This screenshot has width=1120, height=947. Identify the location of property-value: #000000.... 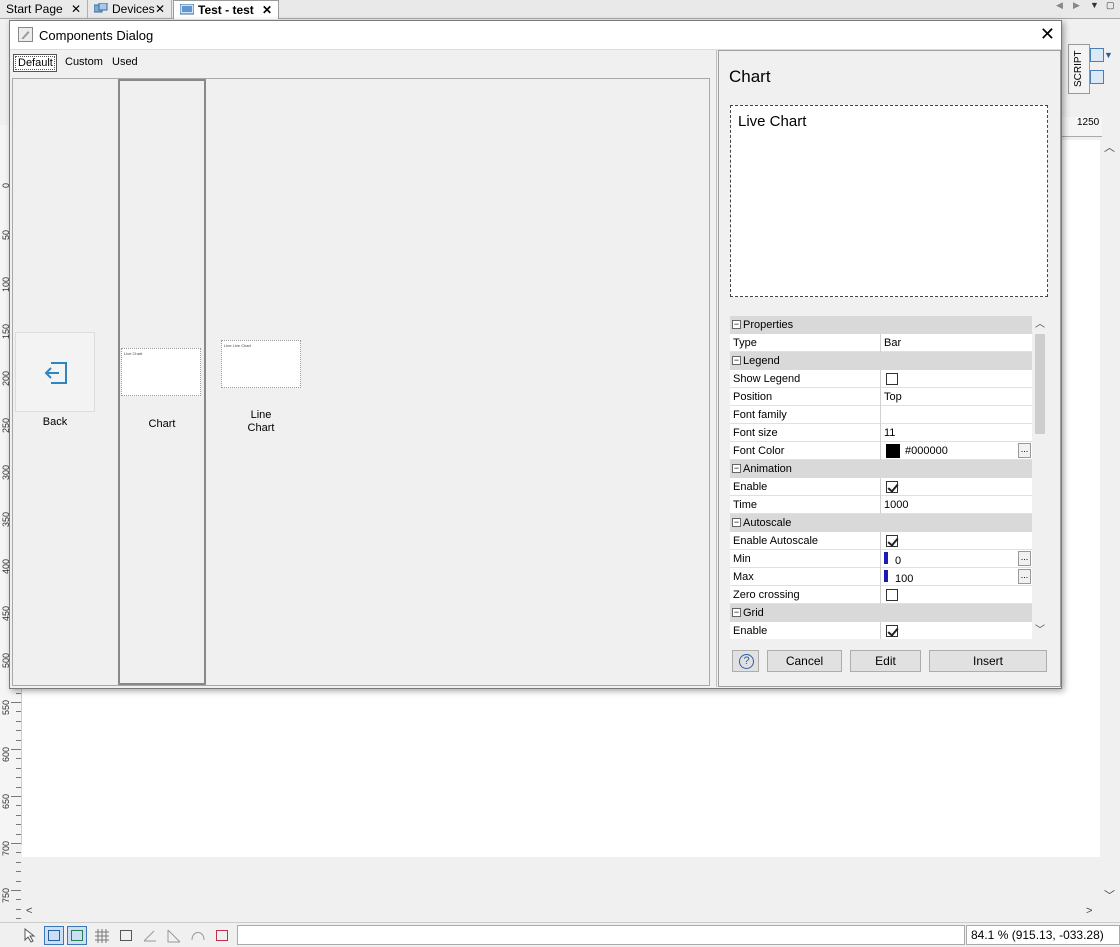
(956, 451).